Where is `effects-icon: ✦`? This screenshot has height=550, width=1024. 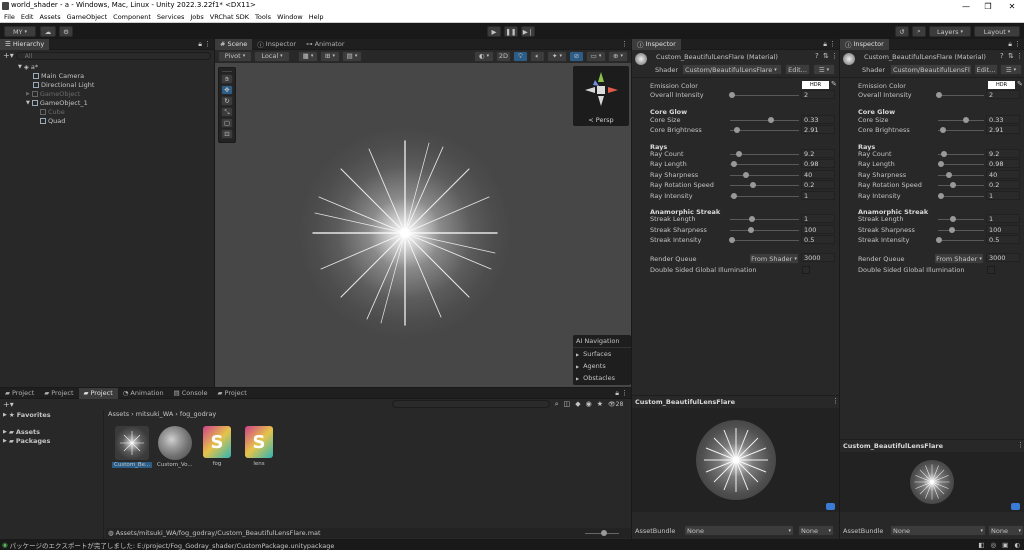
effects-icon: ✦ is located at coordinates (557, 56).